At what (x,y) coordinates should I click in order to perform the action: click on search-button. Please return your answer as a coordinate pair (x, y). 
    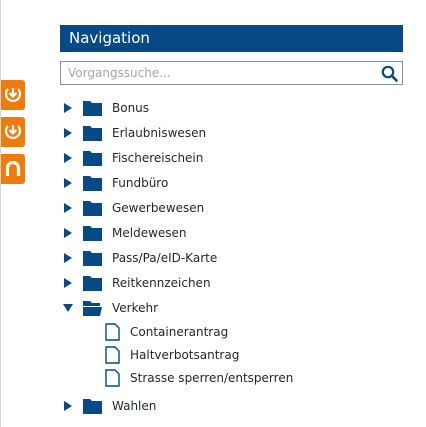
    Looking at the image, I should click on (389, 73).